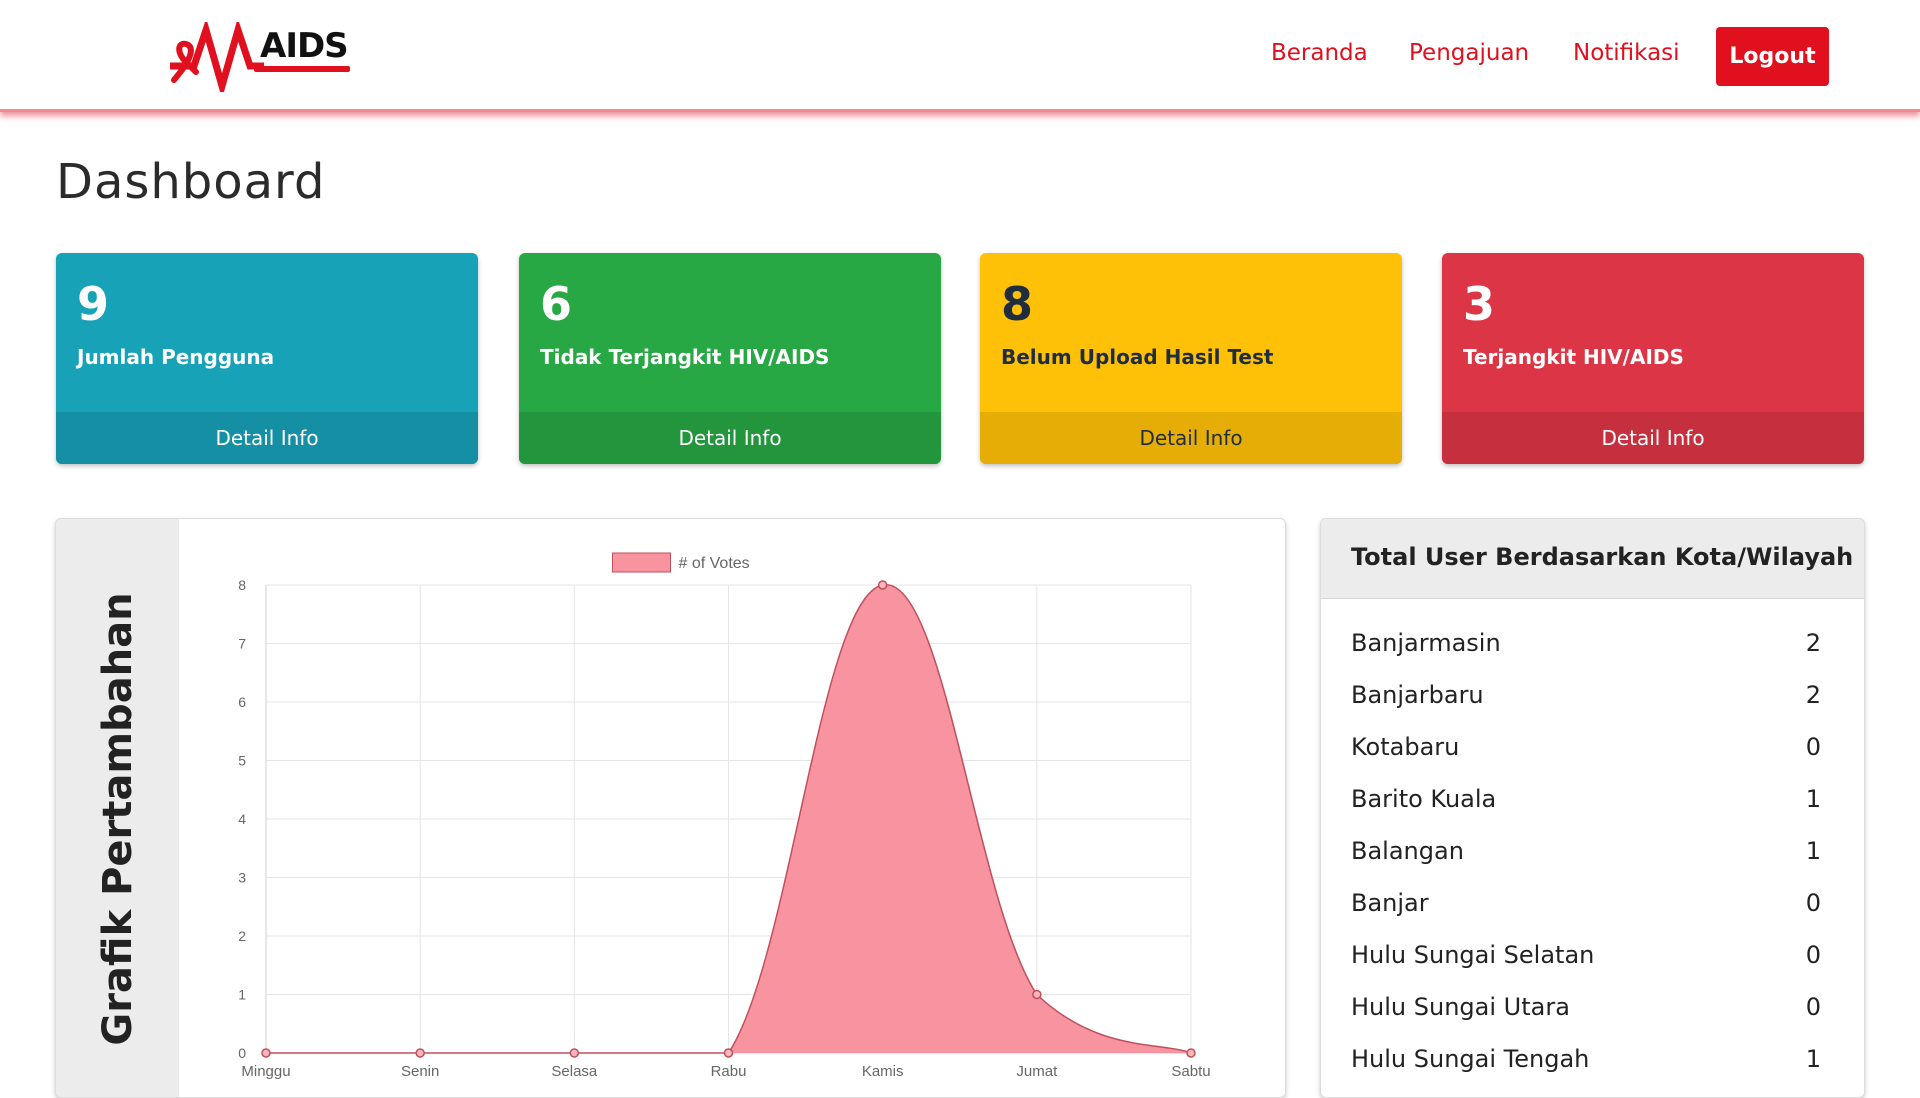  Describe the element at coordinates (574, 1071) in the screenshot. I see `x-tick-label: Selasa` at that location.